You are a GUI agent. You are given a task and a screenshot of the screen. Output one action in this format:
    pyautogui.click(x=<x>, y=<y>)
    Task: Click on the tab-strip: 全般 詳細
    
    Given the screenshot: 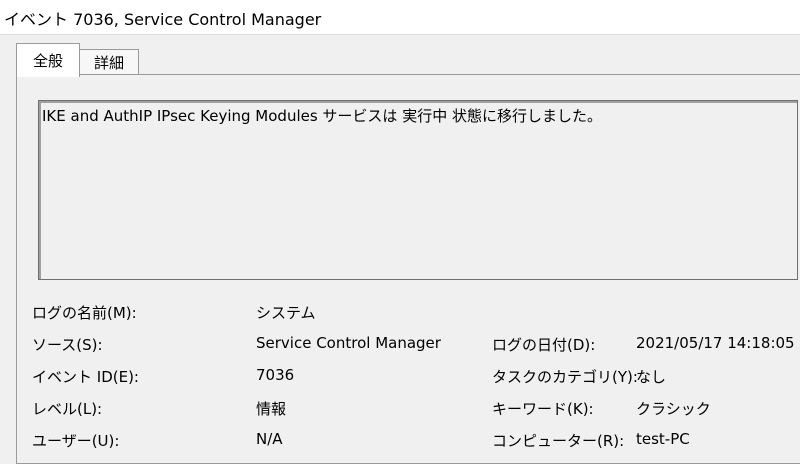 What is the action you would take?
    pyautogui.click(x=400, y=56)
    